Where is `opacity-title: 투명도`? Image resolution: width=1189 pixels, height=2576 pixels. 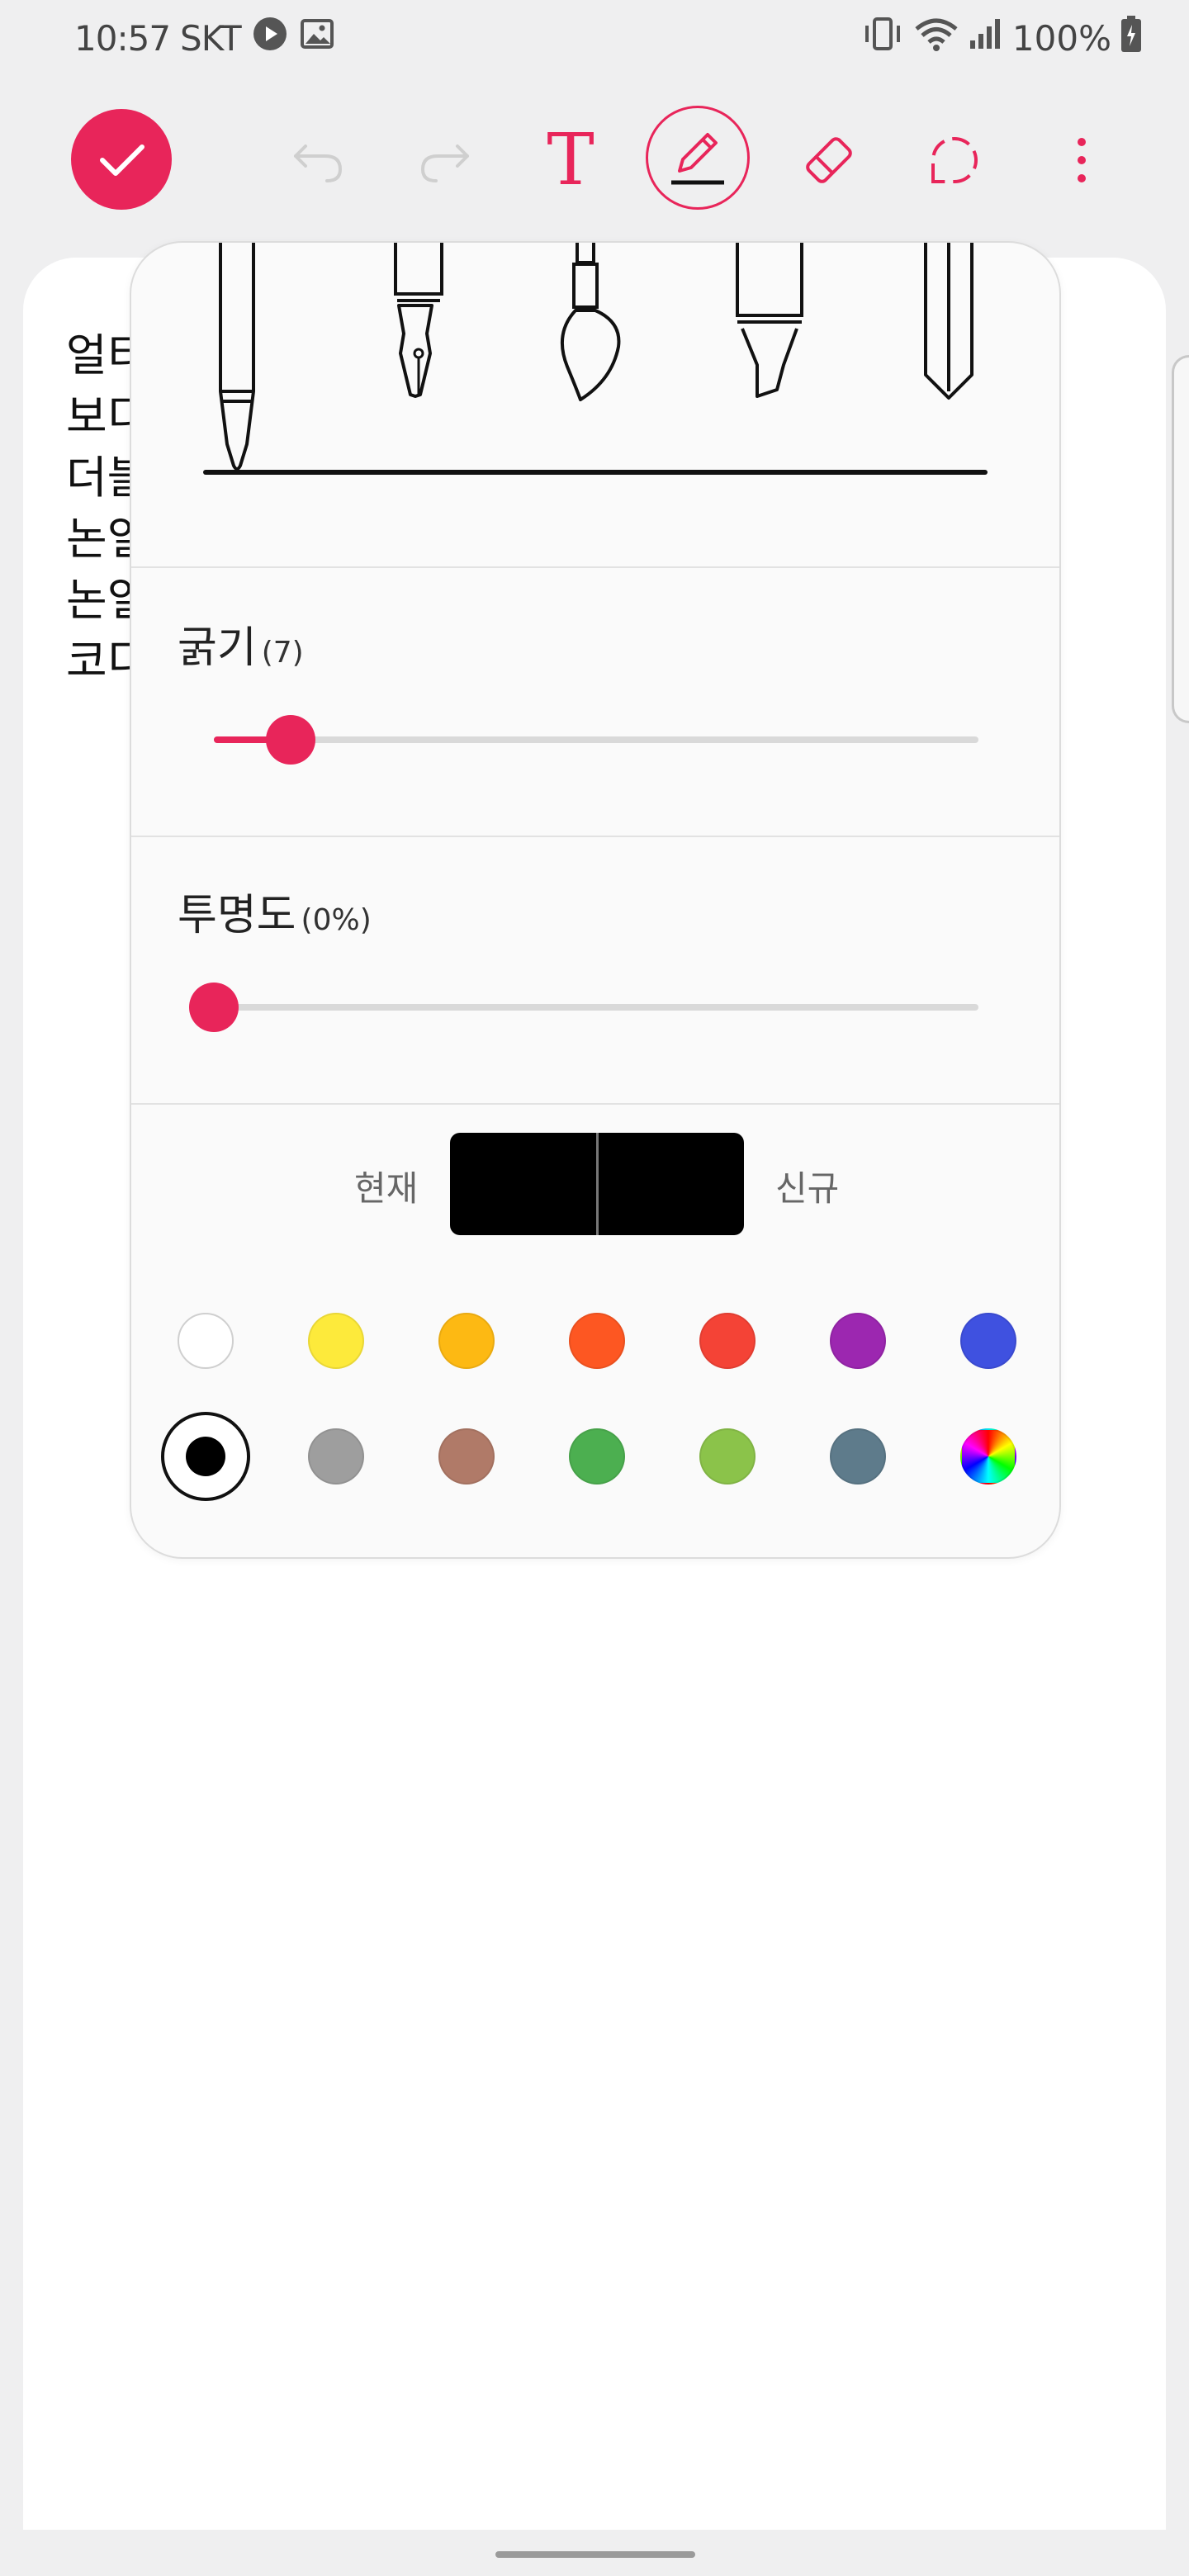 opacity-title: 투명도 is located at coordinates (237, 915).